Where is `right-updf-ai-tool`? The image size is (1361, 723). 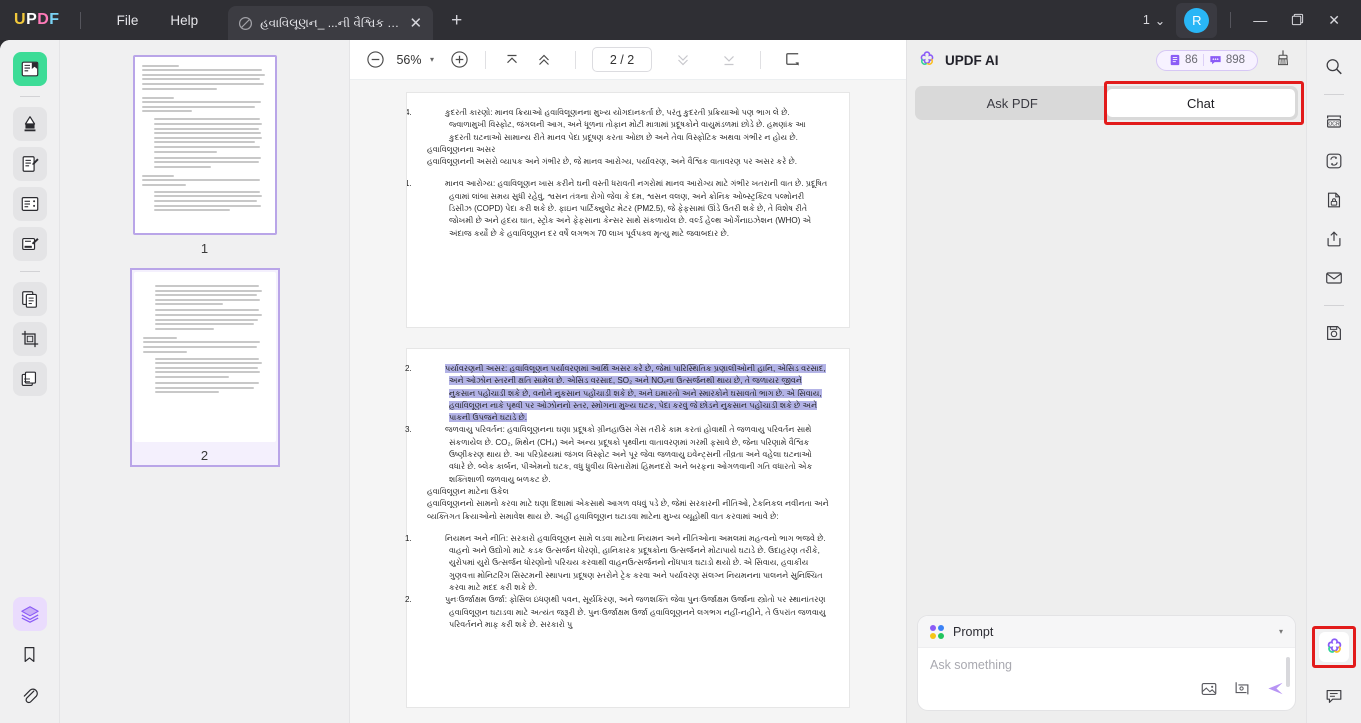 right-updf-ai-tool is located at coordinates (1334, 647).